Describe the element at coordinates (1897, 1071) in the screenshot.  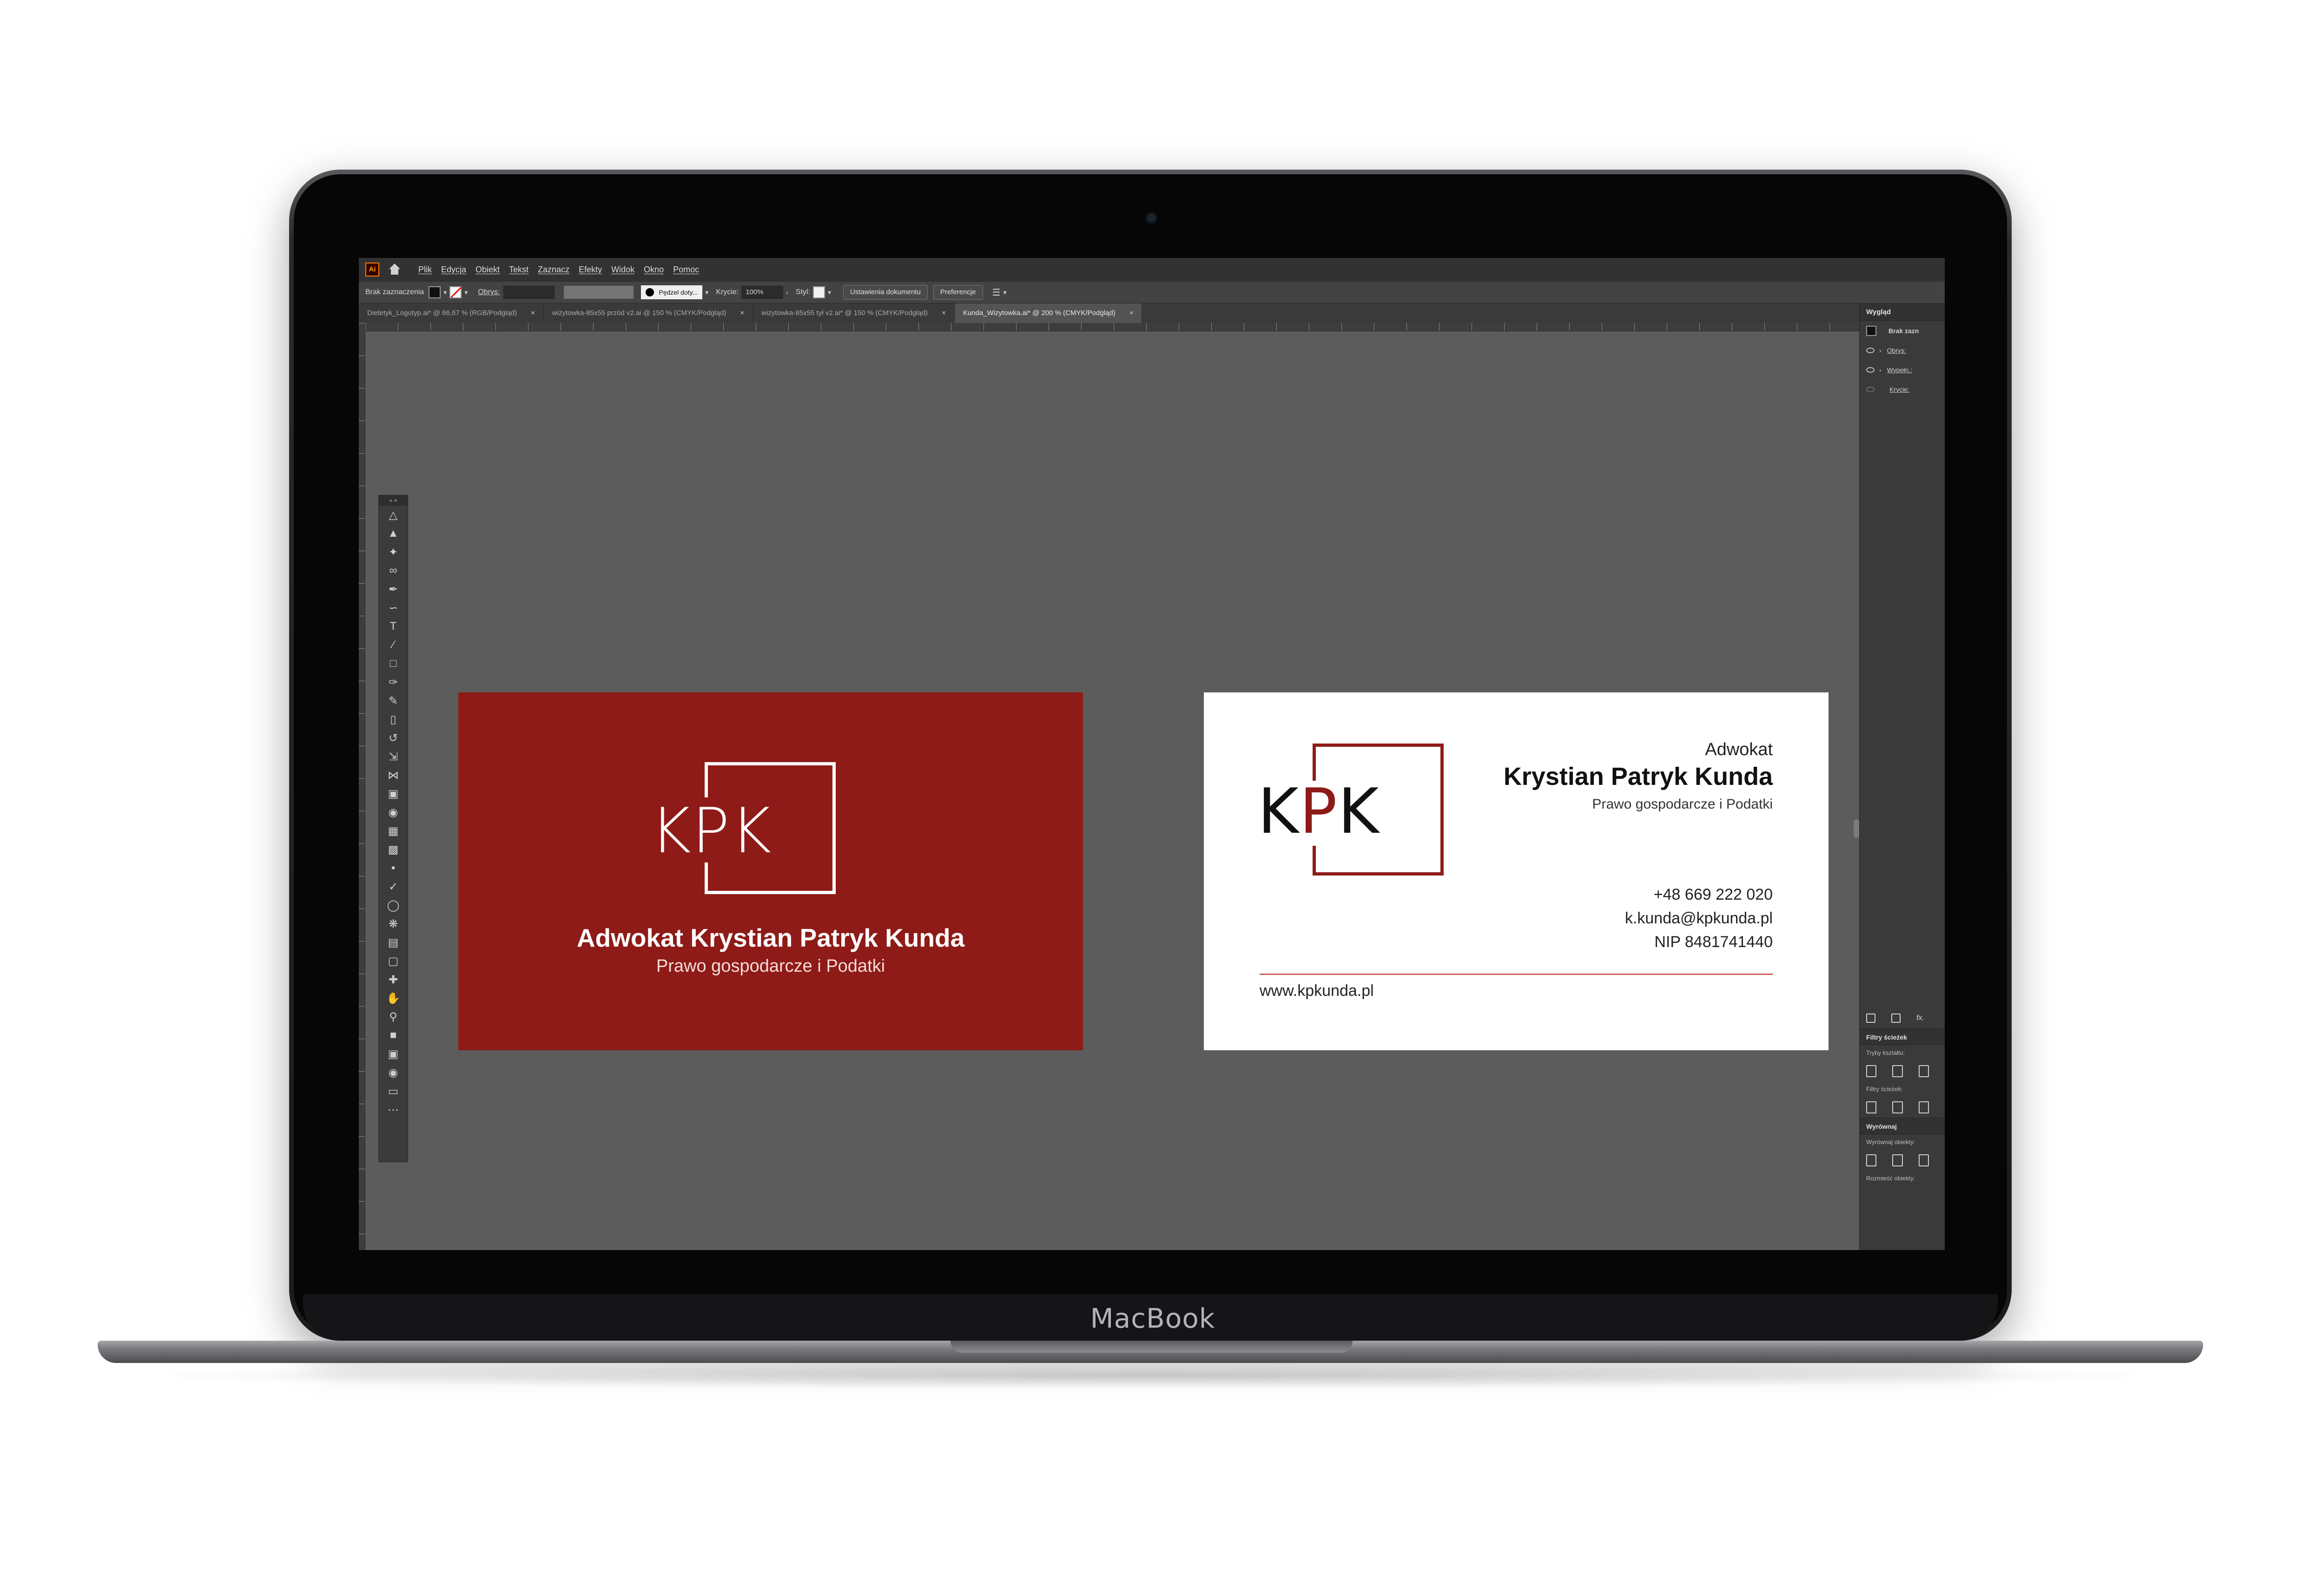
I see `minus-front-icon` at that location.